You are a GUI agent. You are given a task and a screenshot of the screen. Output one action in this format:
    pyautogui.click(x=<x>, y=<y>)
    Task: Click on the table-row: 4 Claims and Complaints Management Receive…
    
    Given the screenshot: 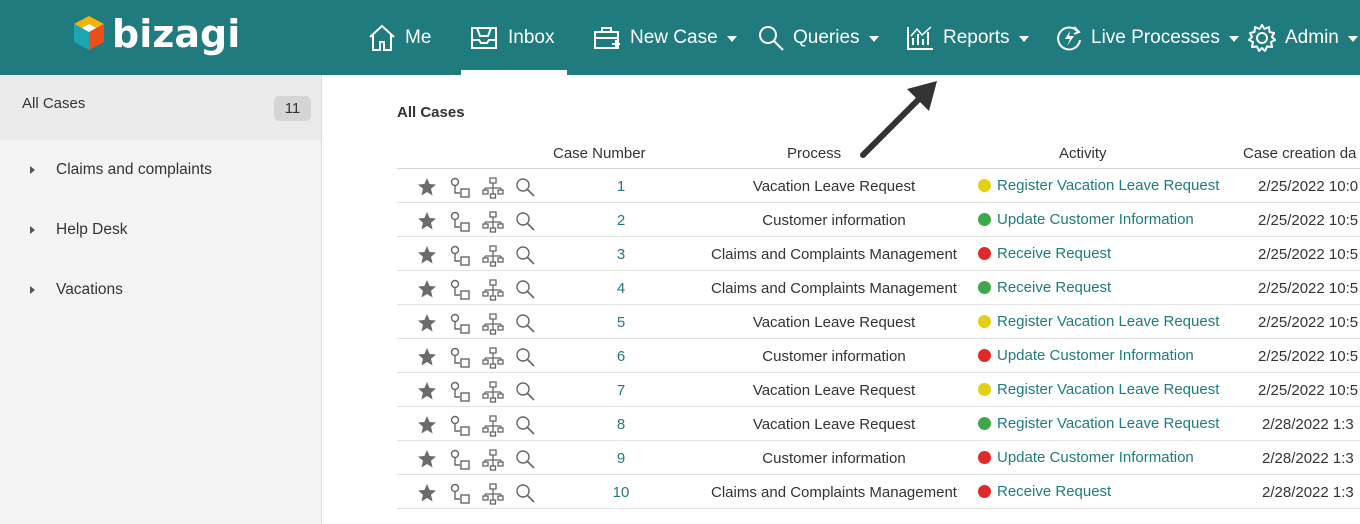 What is the action you would take?
    pyautogui.click(x=878, y=288)
    